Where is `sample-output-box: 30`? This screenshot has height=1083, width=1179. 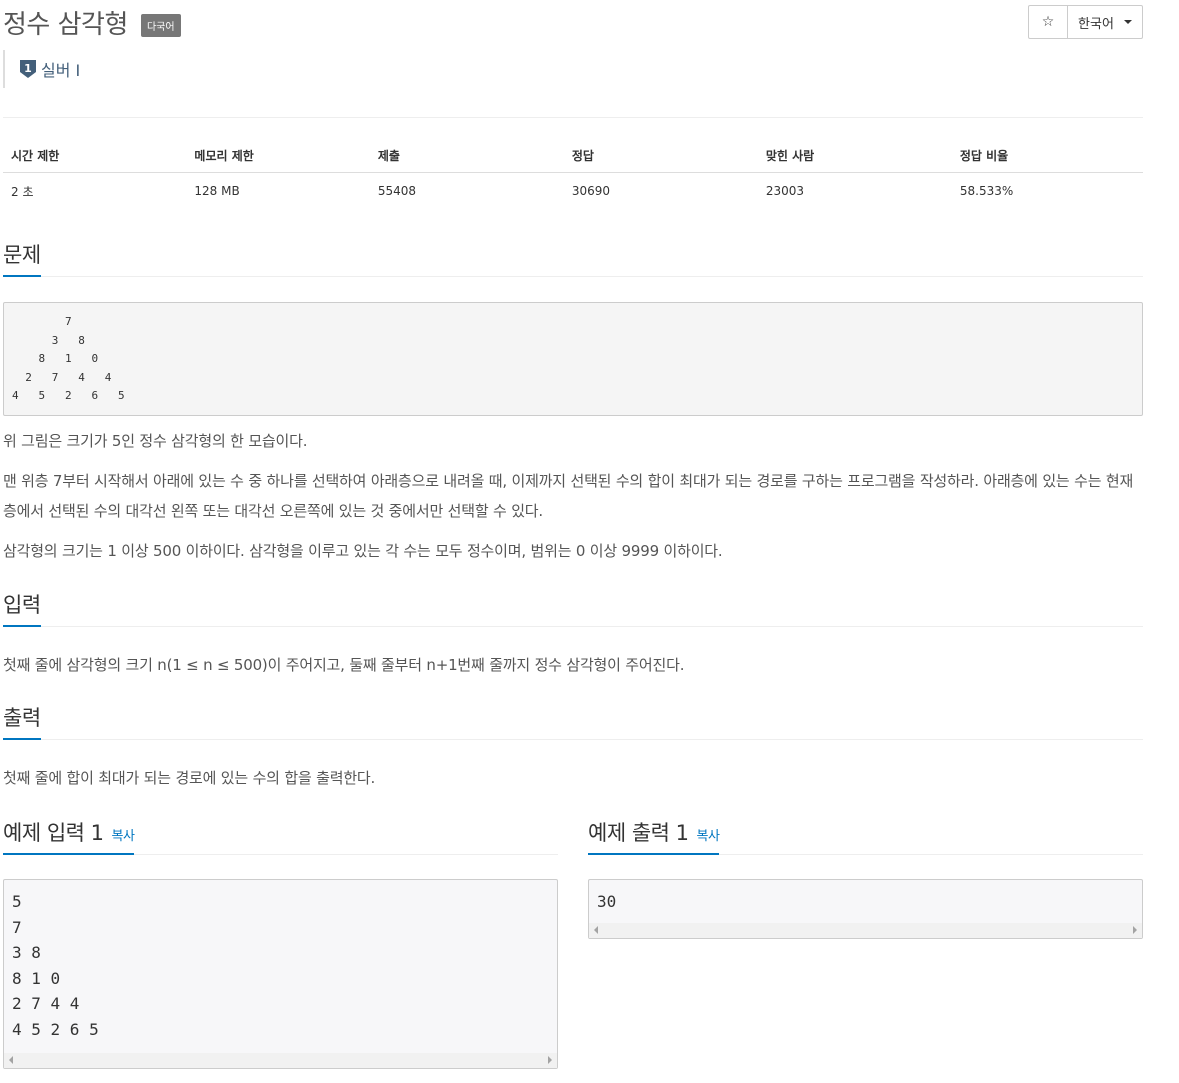
sample-output-box: 30 is located at coordinates (865, 909).